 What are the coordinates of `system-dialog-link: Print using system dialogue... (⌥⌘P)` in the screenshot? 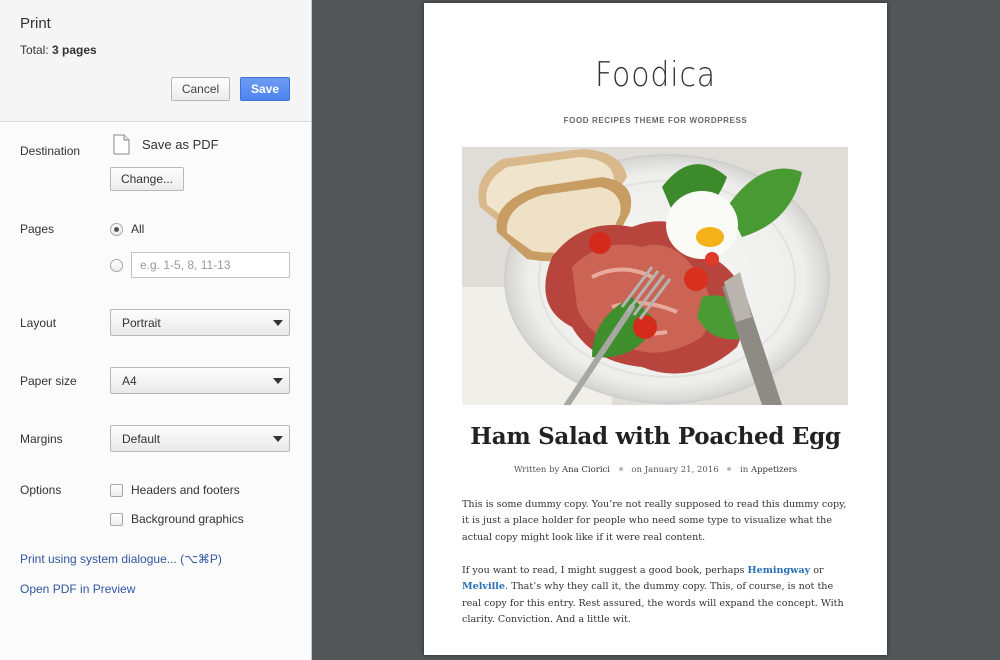 It's located at (121, 559).